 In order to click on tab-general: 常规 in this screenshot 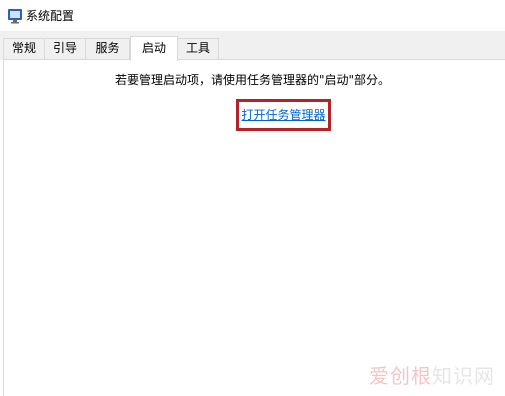, I will do `click(24, 48)`.